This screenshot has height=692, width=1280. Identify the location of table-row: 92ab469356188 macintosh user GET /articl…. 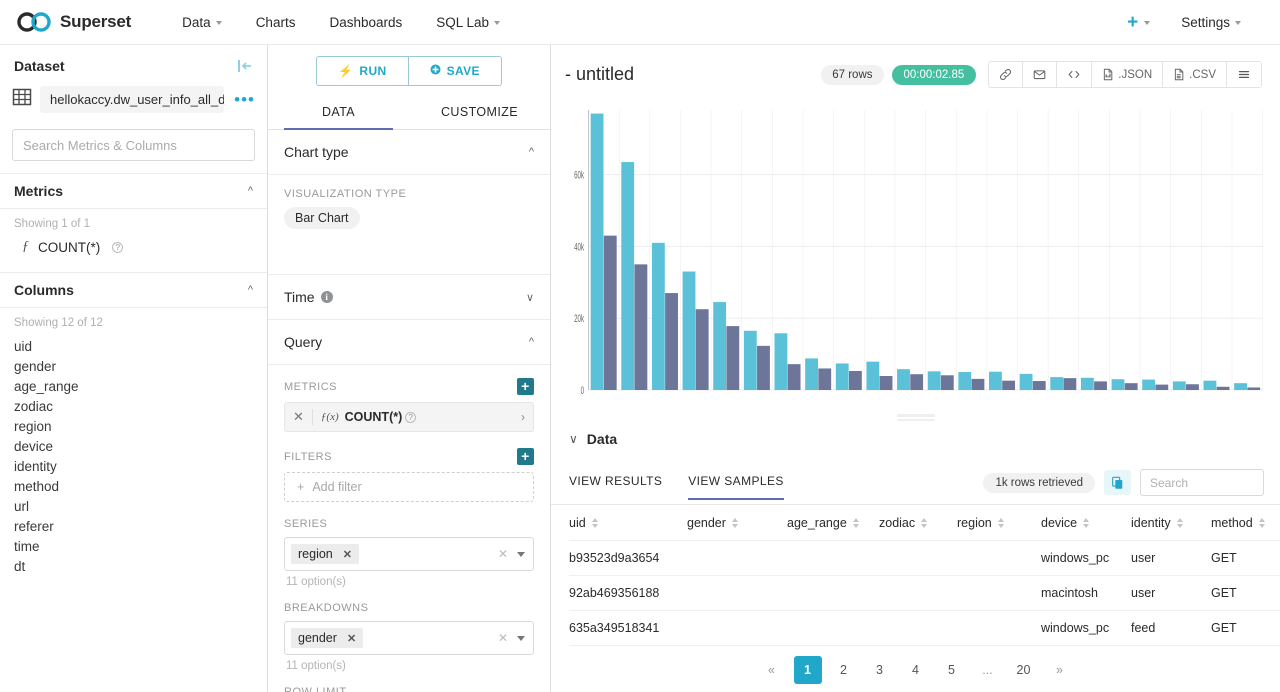
(924, 593).